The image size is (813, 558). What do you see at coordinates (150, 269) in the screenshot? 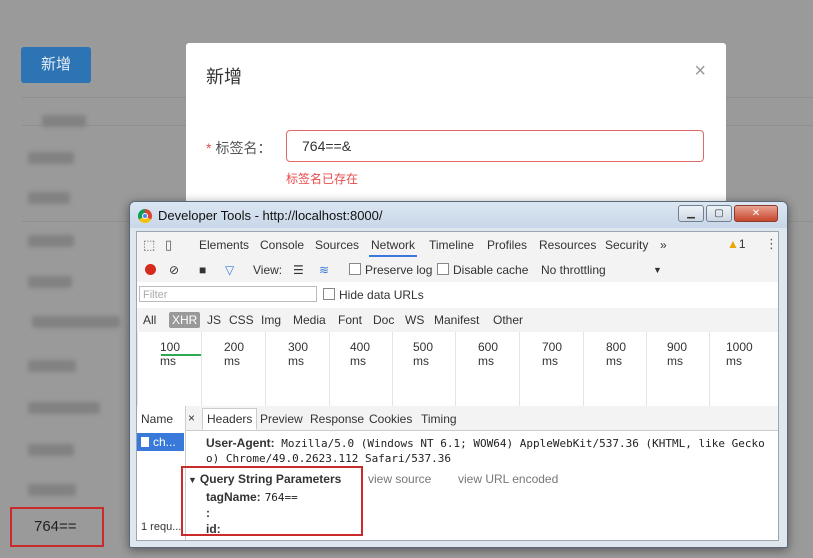
I see `record-icon` at bounding box center [150, 269].